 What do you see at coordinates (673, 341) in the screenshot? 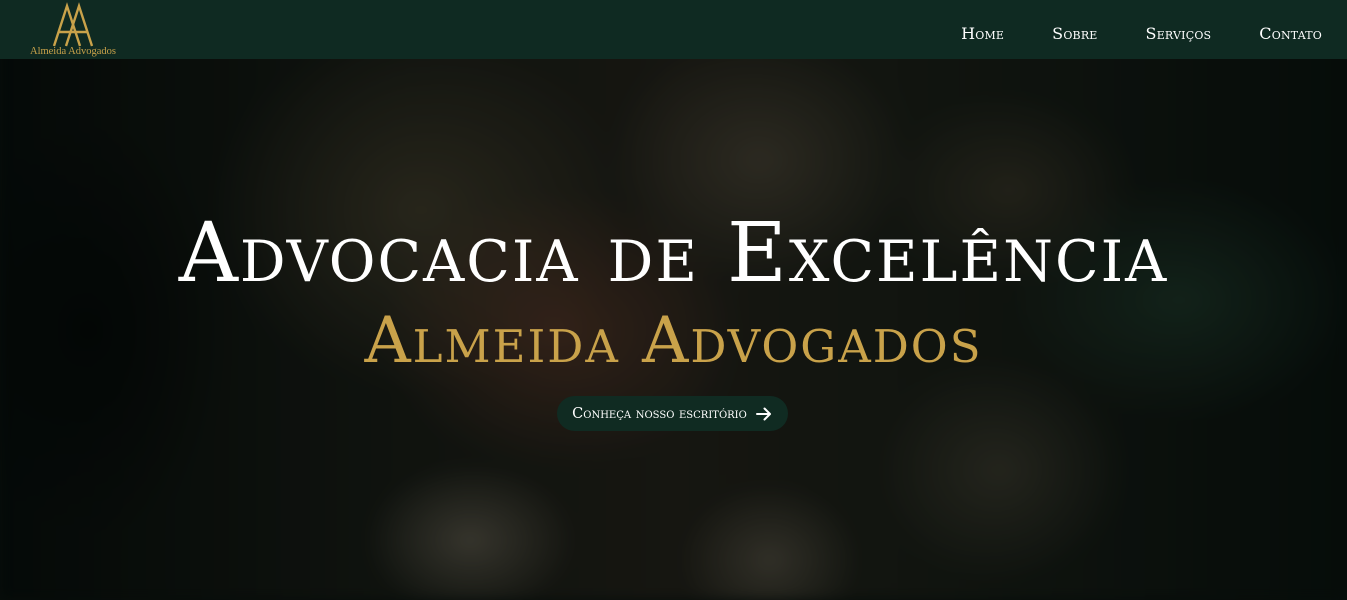
I see `hero-subtitle: Almeida Advogados` at bounding box center [673, 341].